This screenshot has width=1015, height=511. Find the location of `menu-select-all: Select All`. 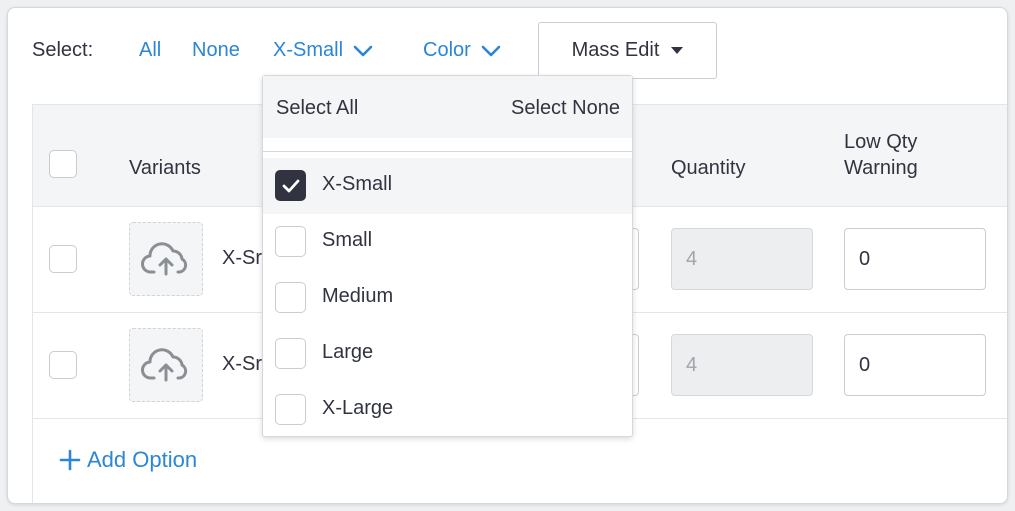

menu-select-all: Select All is located at coordinates (317, 108).